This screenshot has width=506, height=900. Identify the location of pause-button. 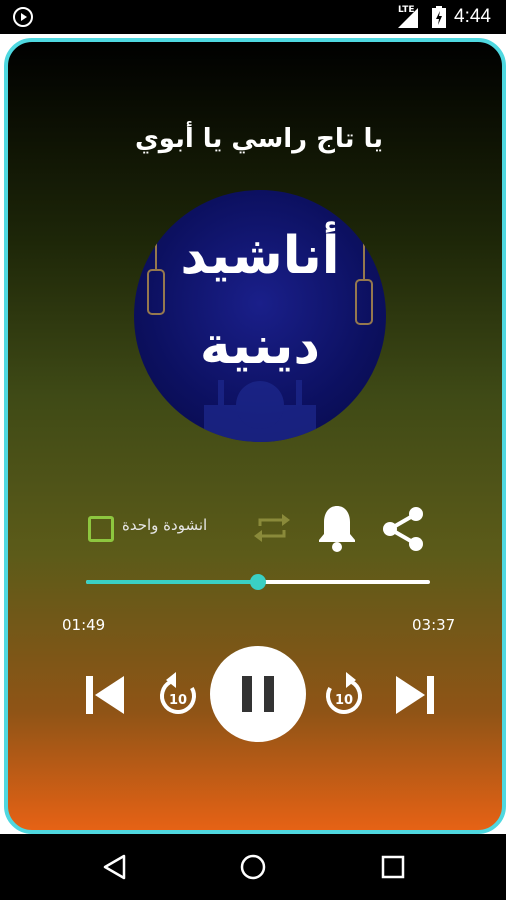
(258, 694).